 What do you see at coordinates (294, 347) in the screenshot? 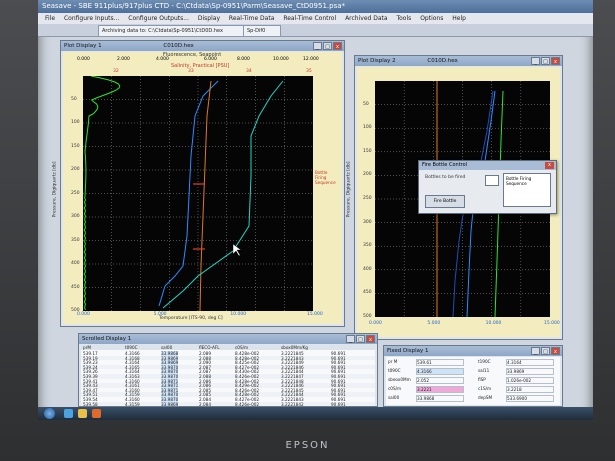
I see `column-header: sbox0Mm/Kg` at bounding box center [294, 347].